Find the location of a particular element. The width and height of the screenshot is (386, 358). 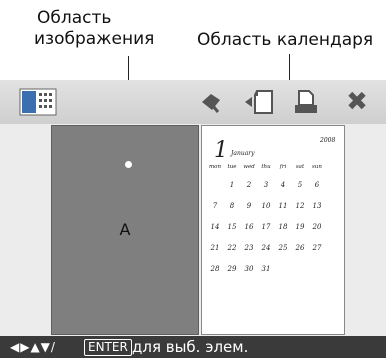

calendar-month-name: January is located at coordinates (243, 153).